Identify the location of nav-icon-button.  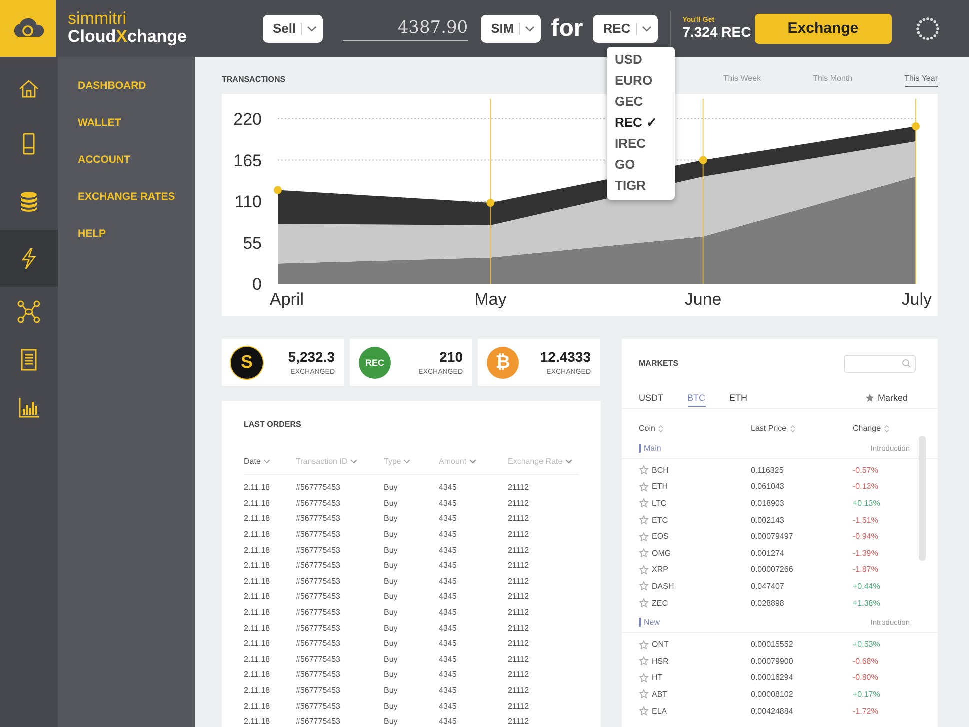
(29, 258).